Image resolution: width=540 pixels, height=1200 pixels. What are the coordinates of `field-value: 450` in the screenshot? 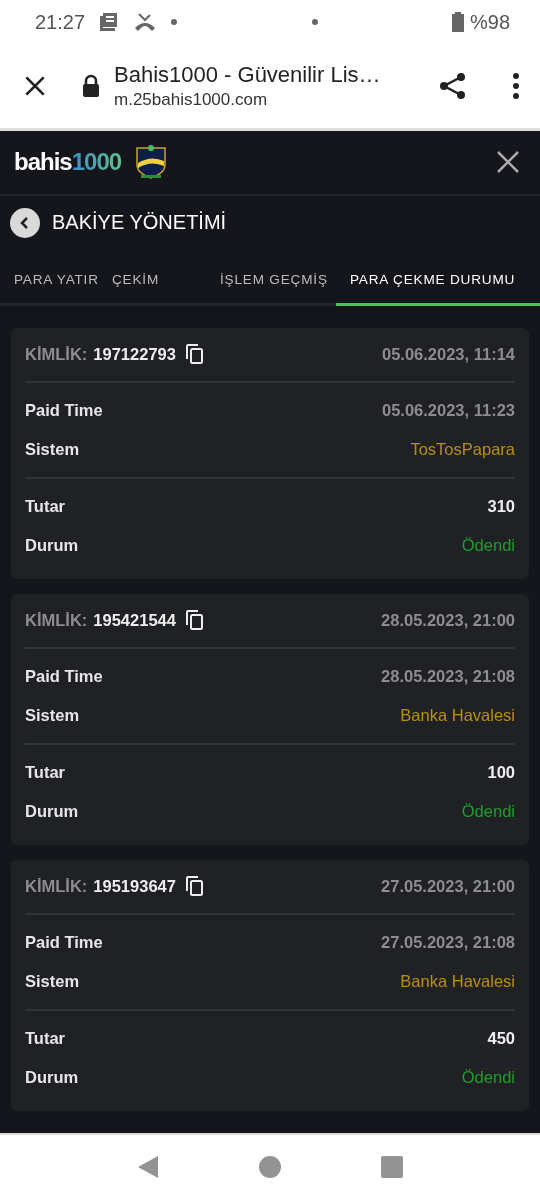 It's located at (501, 1038).